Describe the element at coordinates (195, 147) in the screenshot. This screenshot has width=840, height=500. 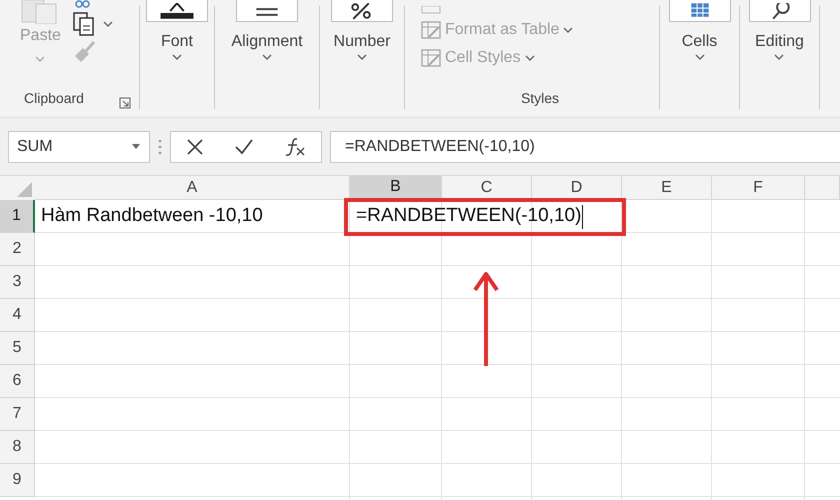
I see `close-icon` at that location.